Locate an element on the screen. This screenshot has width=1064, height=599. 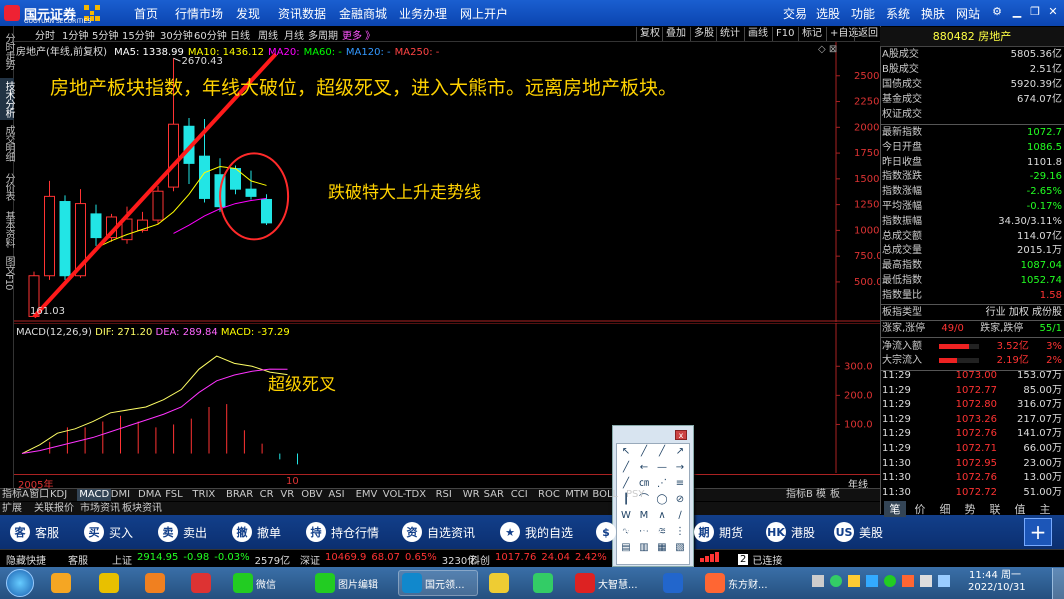
ticker-service-link: 客服 is located at coordinates (78, 559).